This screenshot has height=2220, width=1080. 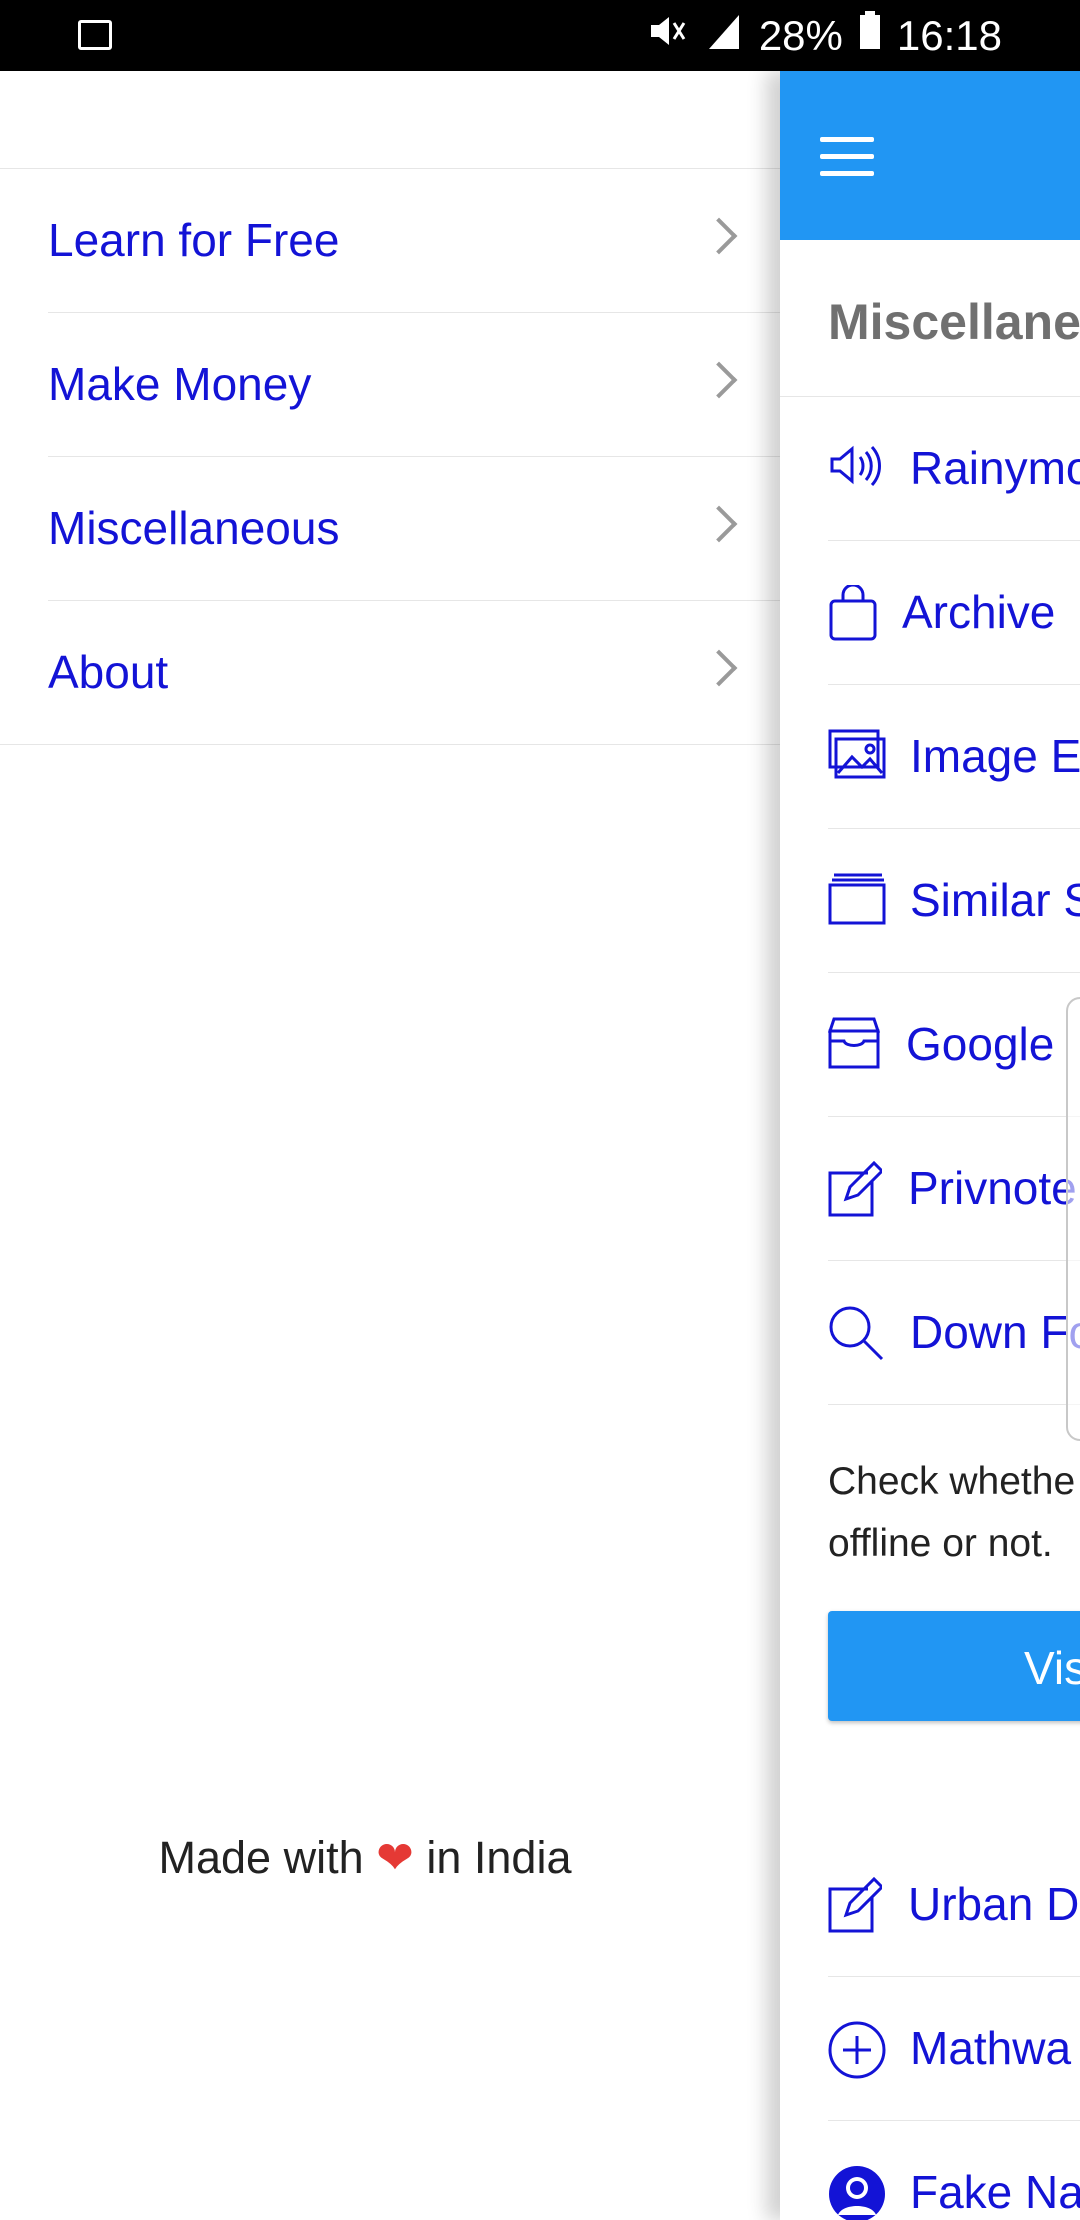 What do you see at coordinates (723, 36) in the screenshot?
I see `signal-icon` at bounding box center [723, 36].